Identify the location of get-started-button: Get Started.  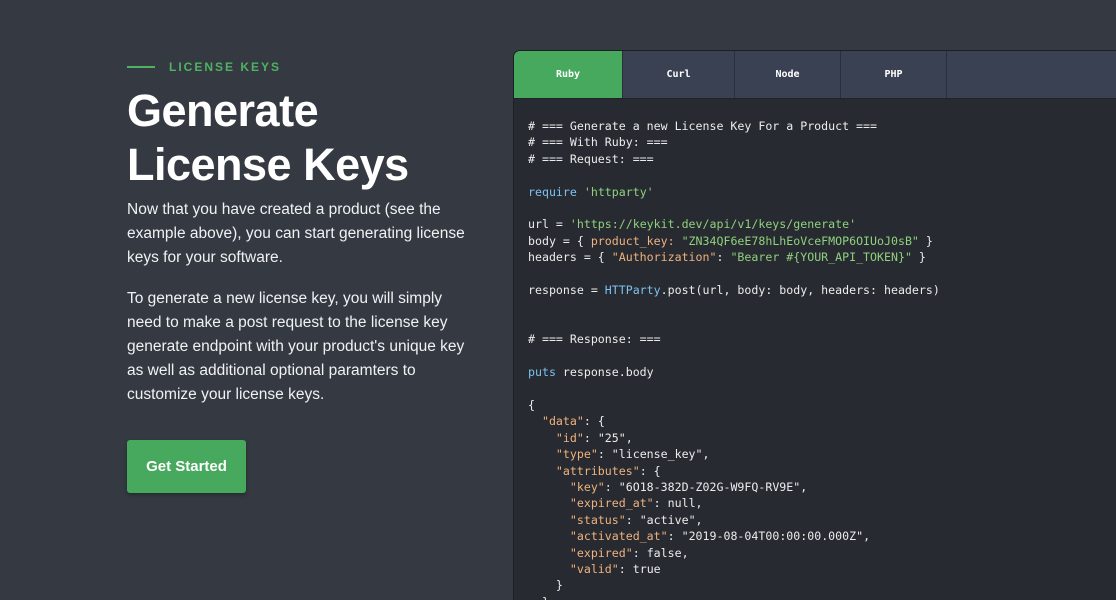
(186, 466).